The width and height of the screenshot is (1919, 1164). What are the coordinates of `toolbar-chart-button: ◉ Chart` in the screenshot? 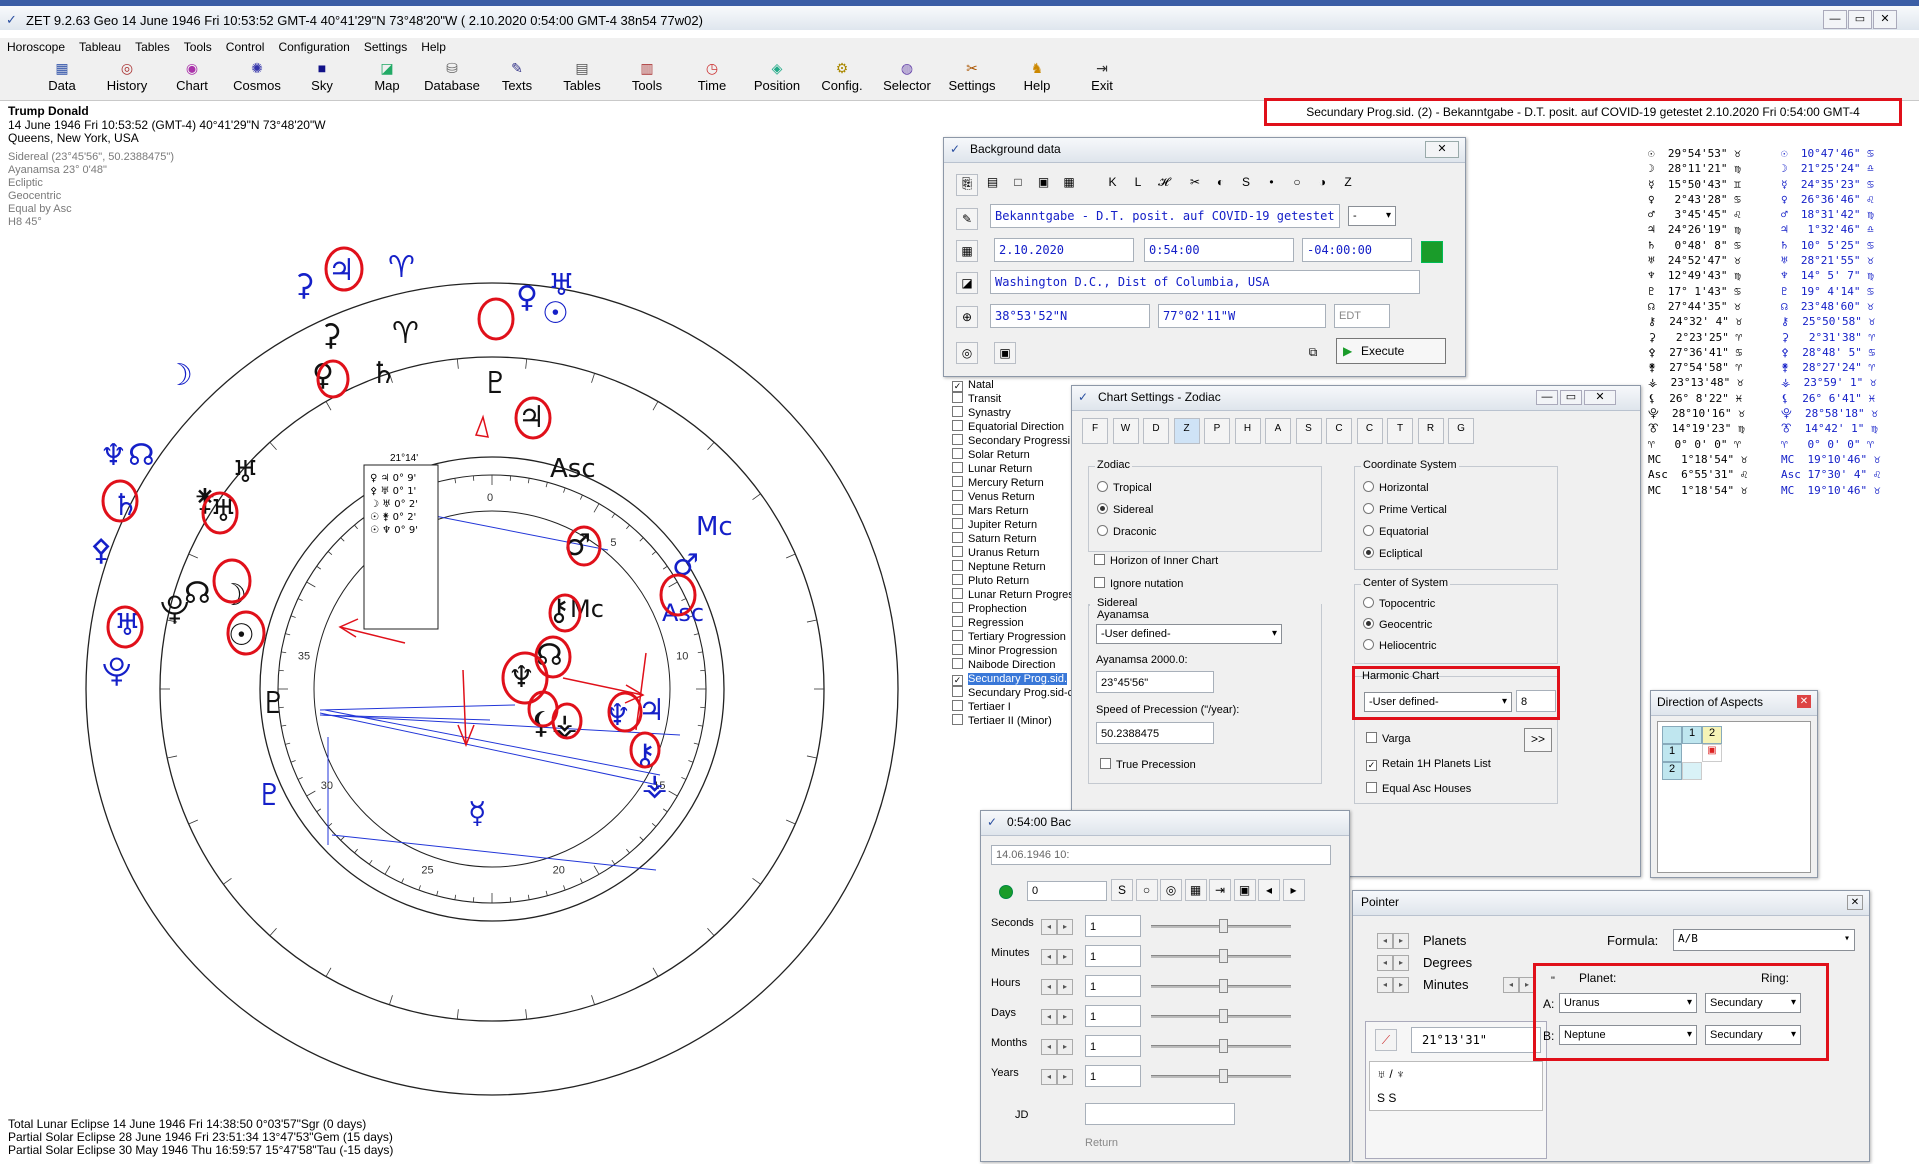 It's located at (192, 76).